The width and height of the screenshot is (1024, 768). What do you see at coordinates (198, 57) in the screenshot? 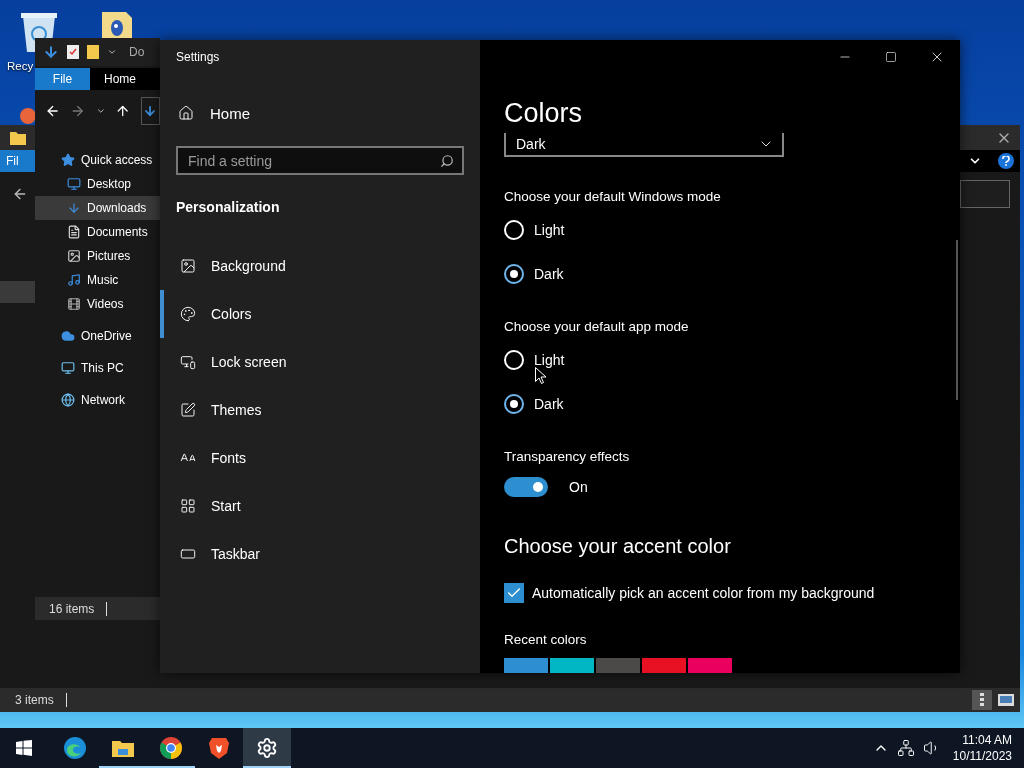
I see `window-title: Settings` at bounding box center [198, 57].